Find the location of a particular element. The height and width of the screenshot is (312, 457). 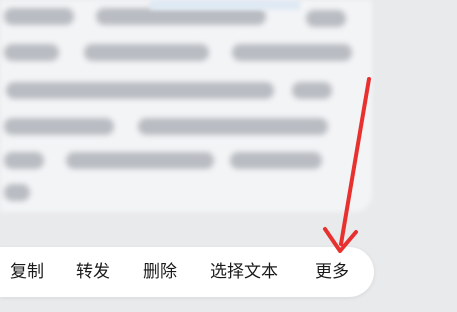

background-glare is located at coordinates (225, 5).